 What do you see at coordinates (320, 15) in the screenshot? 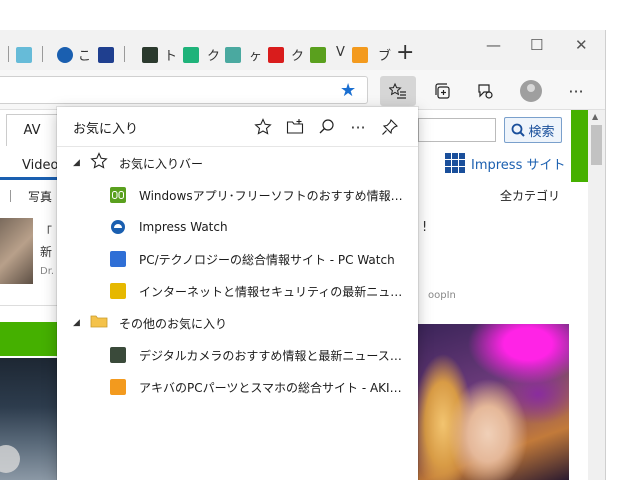
I see `title-area` at bounding box center [320, 15].